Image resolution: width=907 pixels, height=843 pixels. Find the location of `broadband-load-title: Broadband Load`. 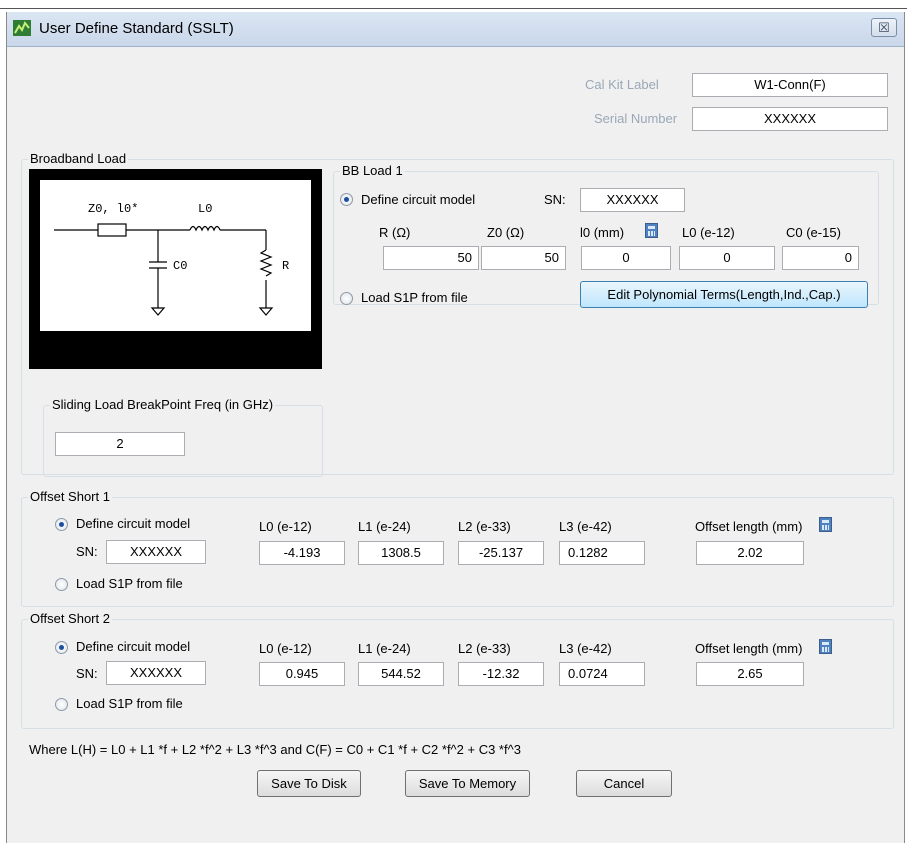

broadband-load-title: Broadband Load is located at coordinates (78, 158).